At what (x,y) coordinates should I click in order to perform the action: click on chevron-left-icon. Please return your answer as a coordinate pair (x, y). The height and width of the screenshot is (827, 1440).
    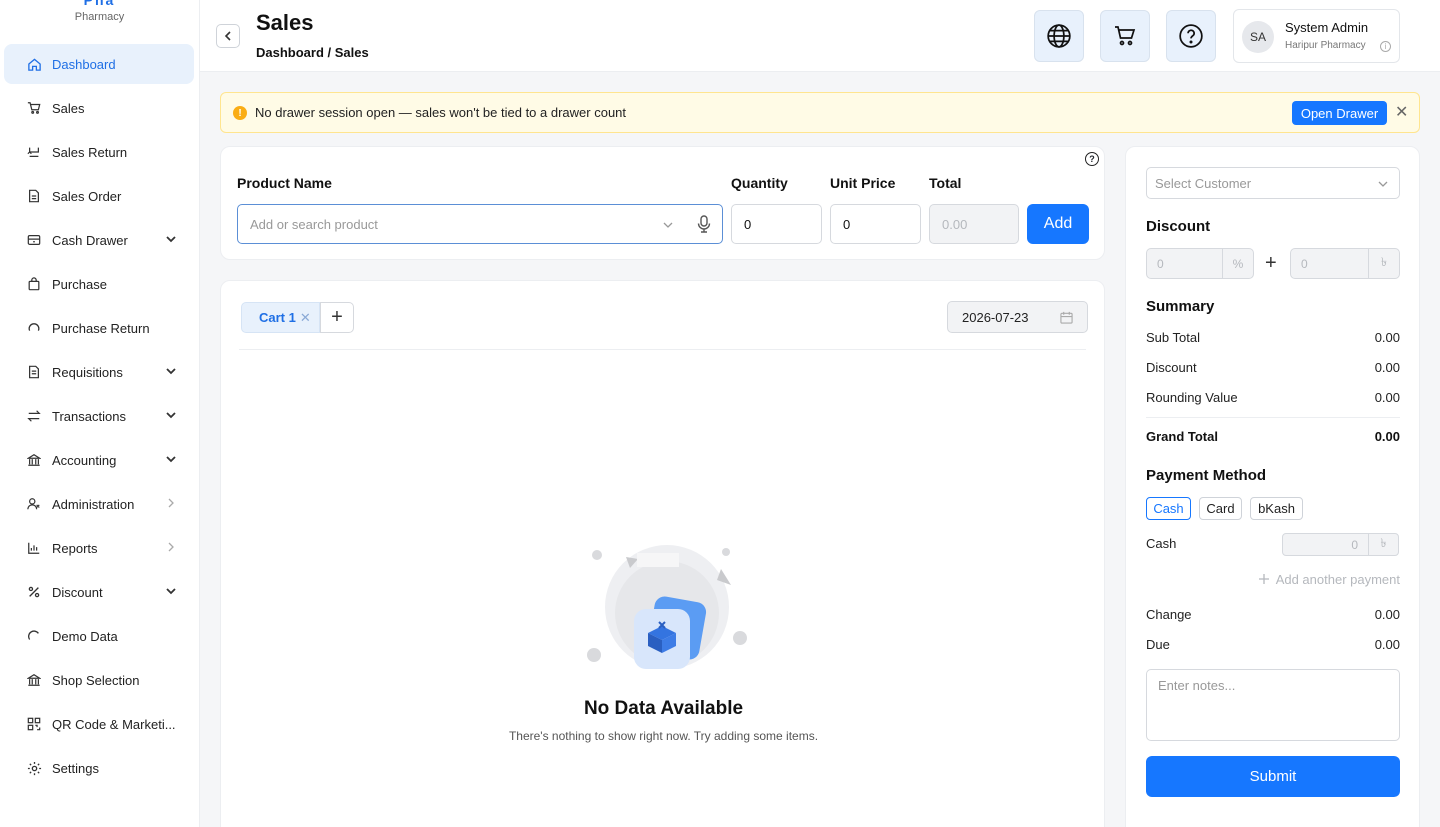
    Looking at the image, I should click on (227, 36).